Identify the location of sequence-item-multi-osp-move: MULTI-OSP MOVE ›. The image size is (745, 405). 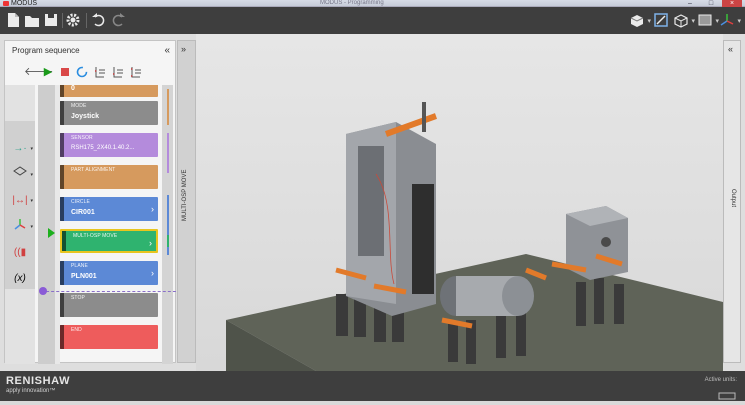
(109, 241).